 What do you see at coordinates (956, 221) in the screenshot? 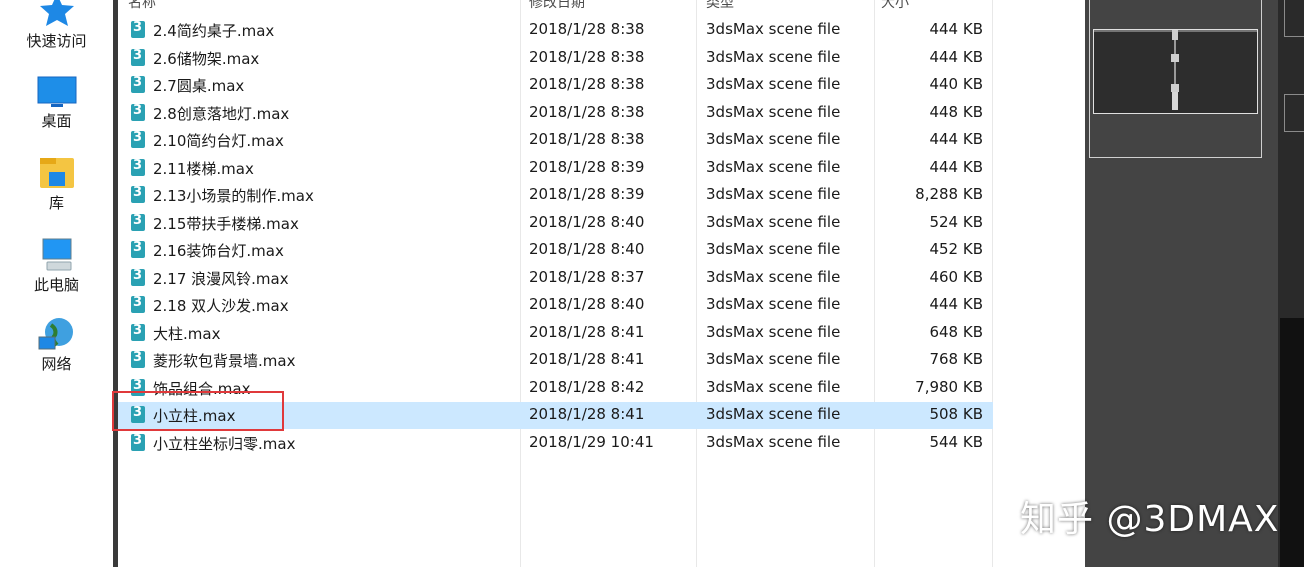
I see `file-size: 524 KB` at bounding box center [956, 221].